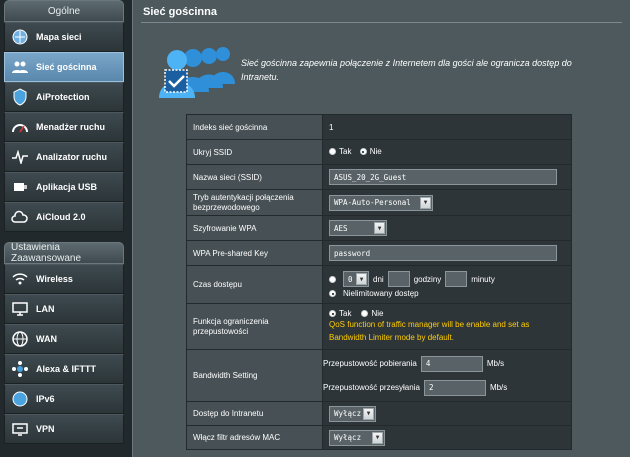 The height and width of the screenshot is (457, 630). What do you see at coordinates (54, 279) in the screenshot?
I see `sidebar-item-label: Wireless` at bounding box center [54, 279].